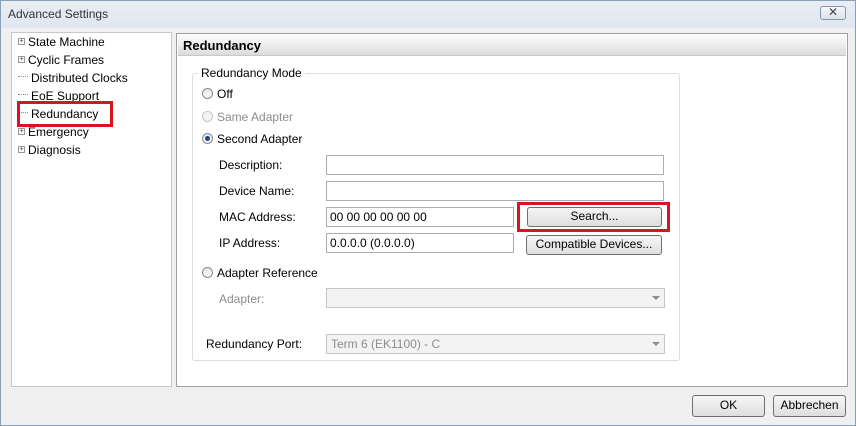  What do you see at coordinates (66, 42) in the screenshot?
I see `tree-item-label: State Machine` at bounding box center [66, 42].